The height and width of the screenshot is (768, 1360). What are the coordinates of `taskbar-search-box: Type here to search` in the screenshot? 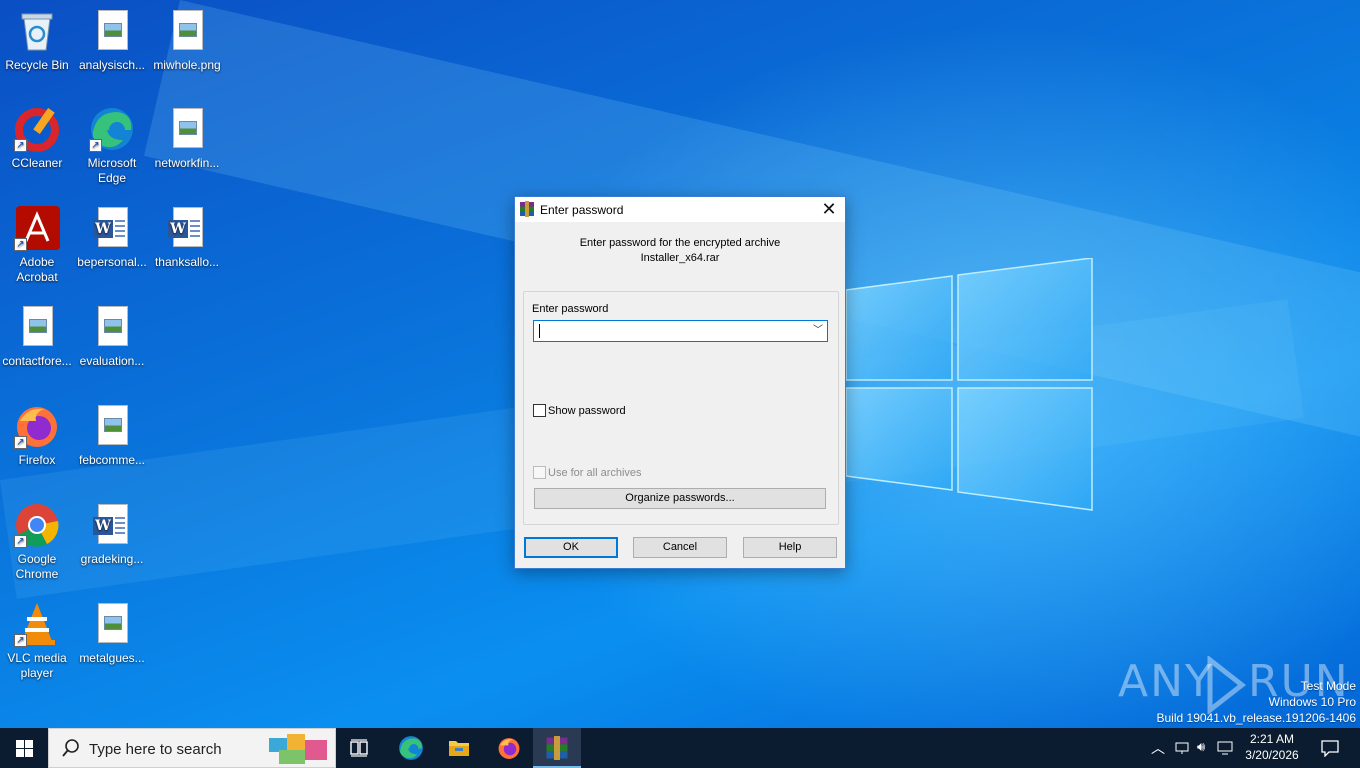 It's located at (192, 748).